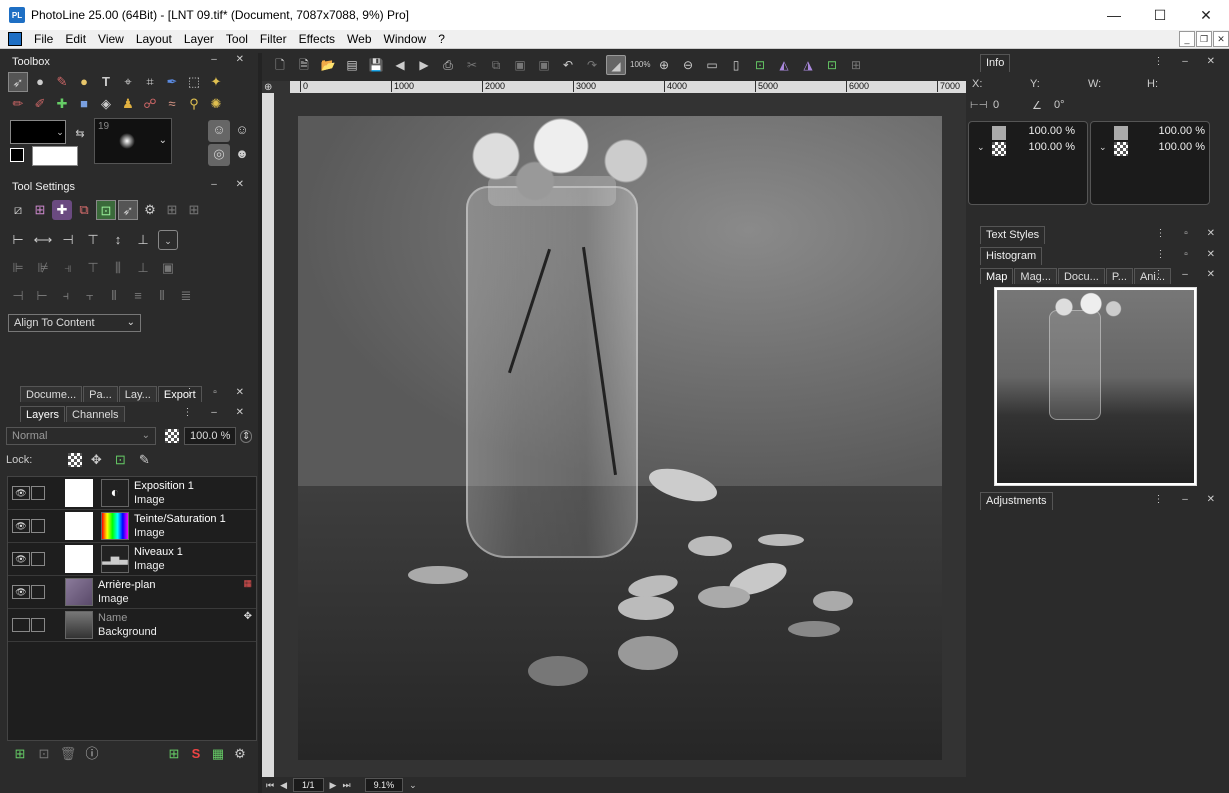 This screenshot has width=1229, height=793. Describe the element at coordinates (154, 39) in the screenshot. I see `menu-layout: Layout` at that location.